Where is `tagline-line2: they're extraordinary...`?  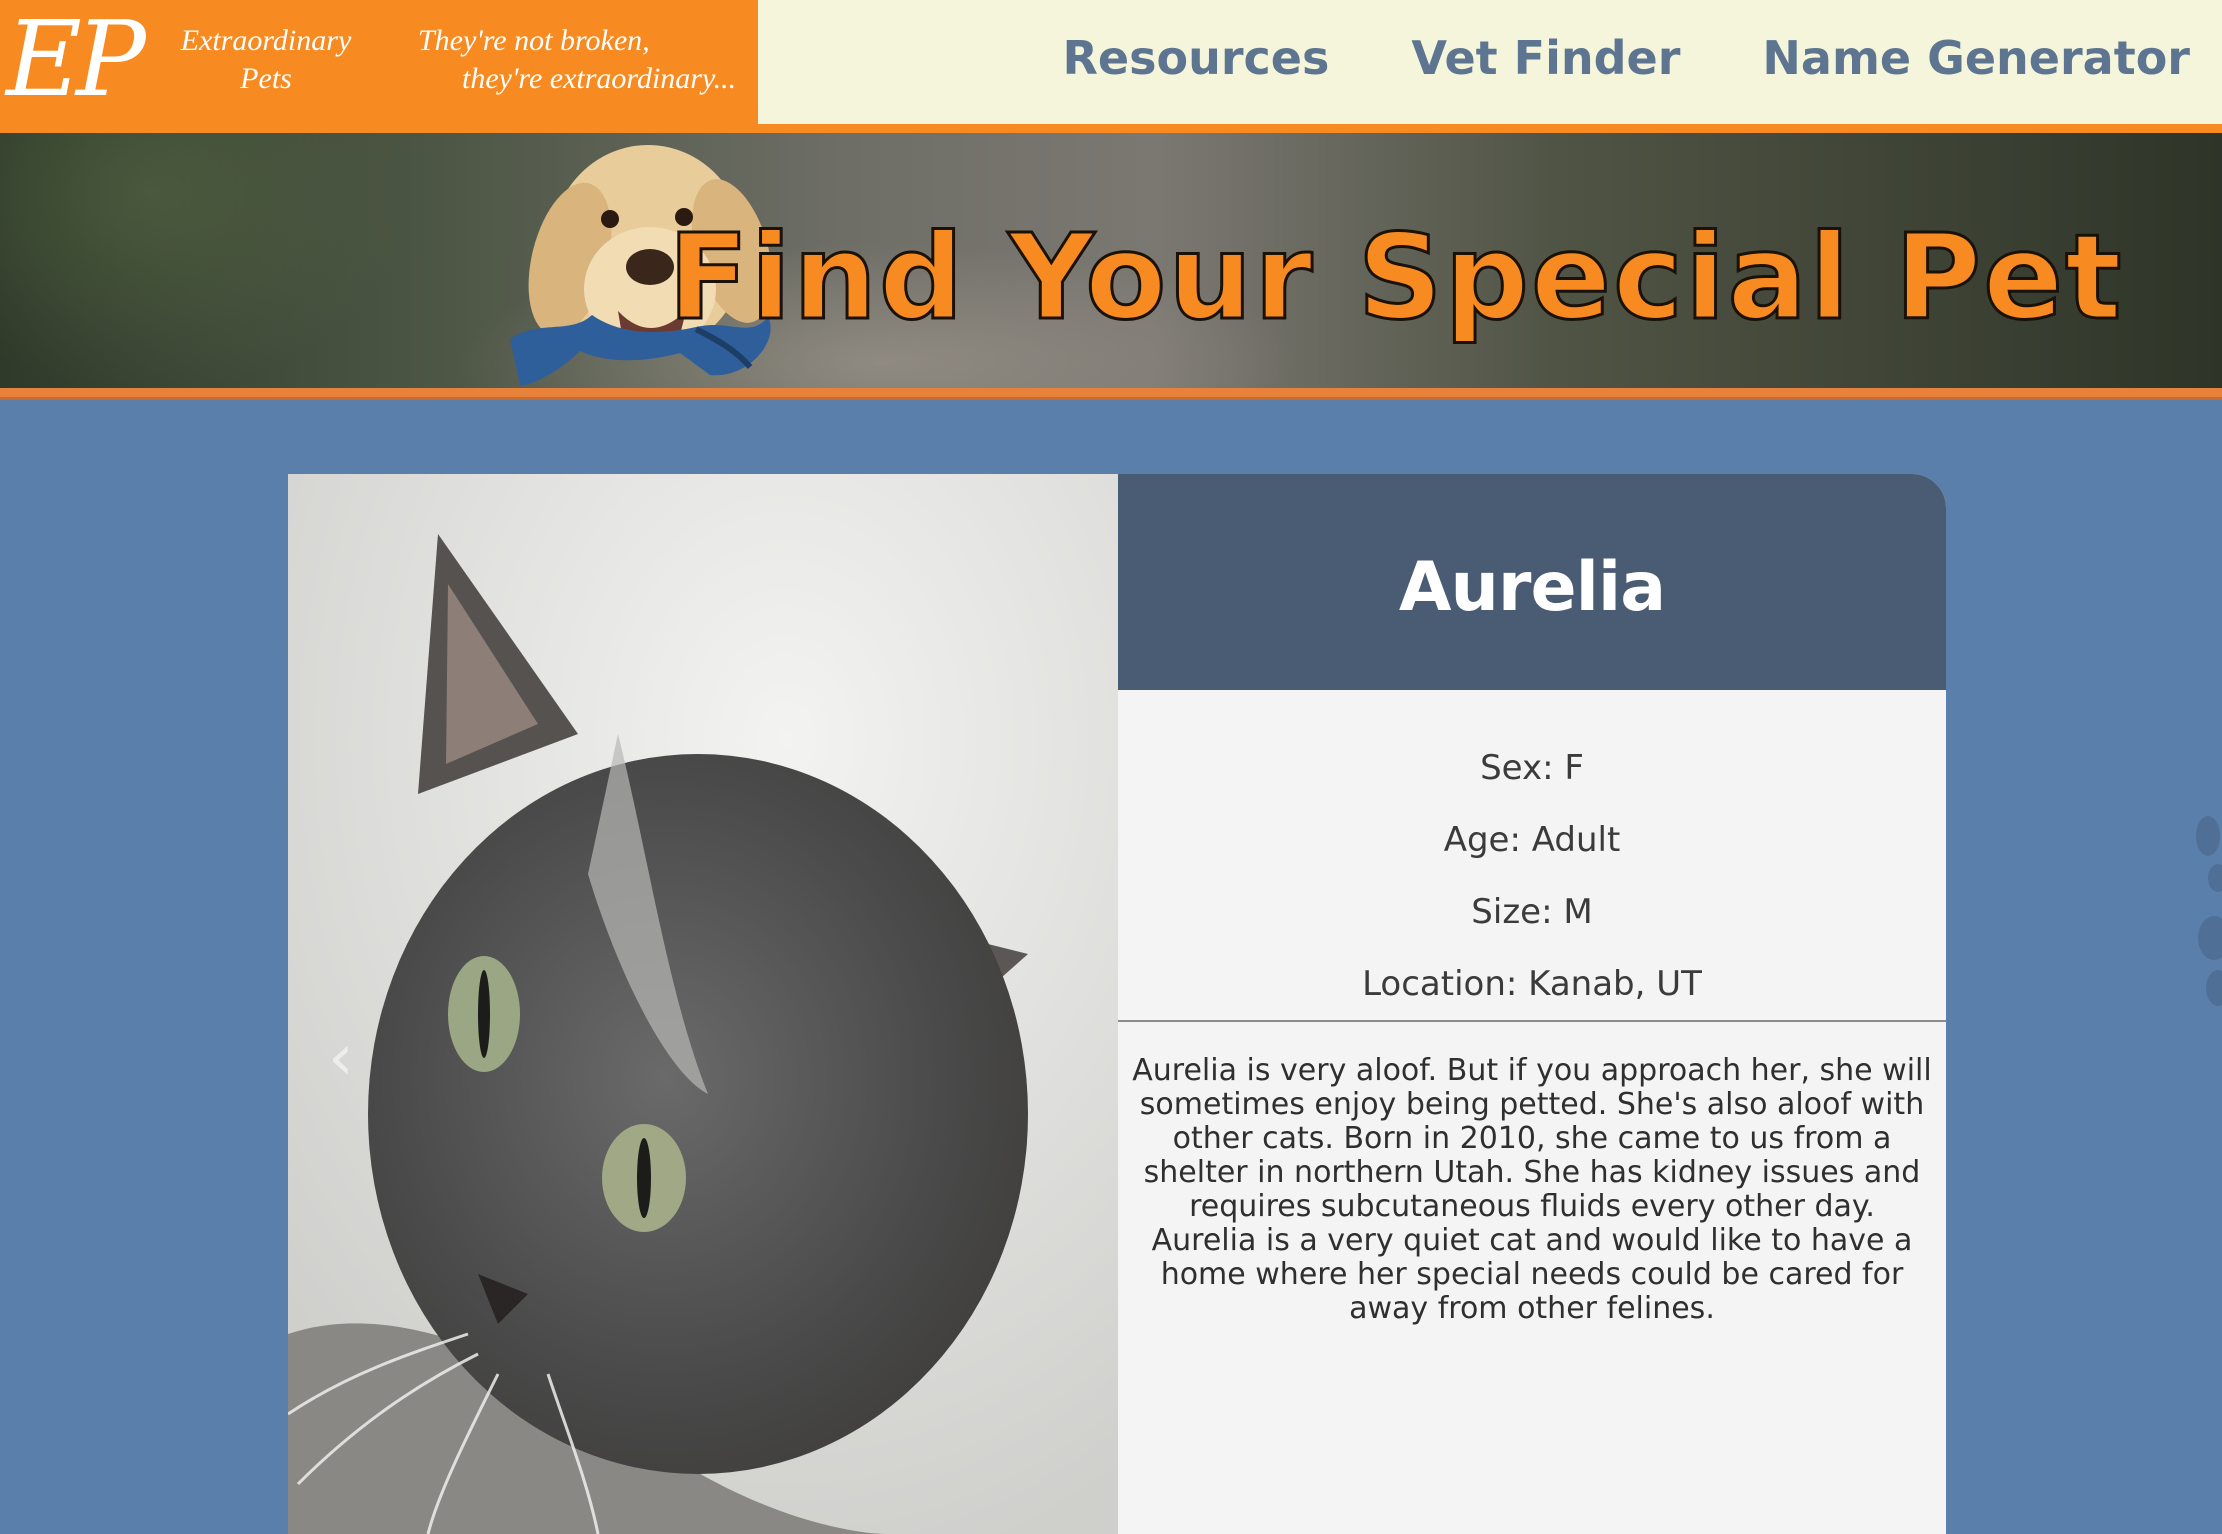 tagline-line2: they're extraordinary... is located at coordinates (599, 78).